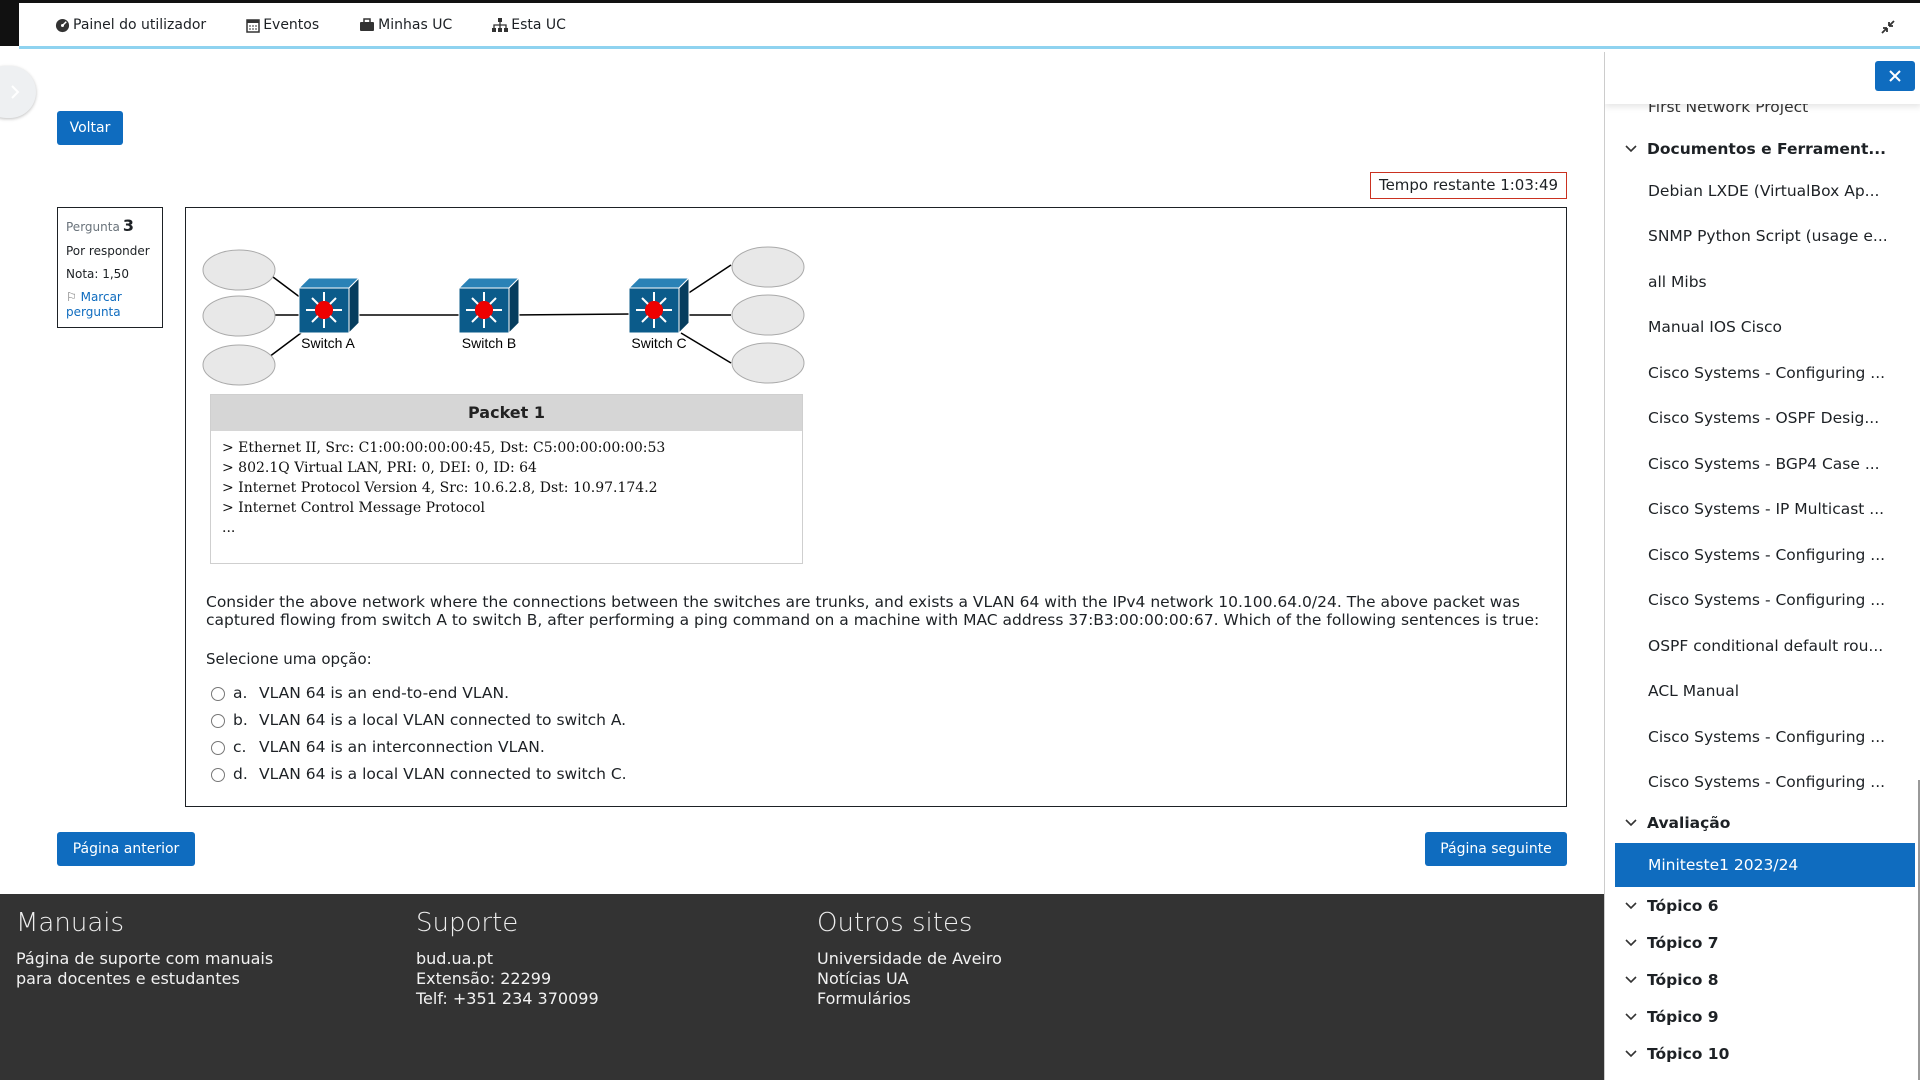 This screenshot has height=1080, width=1920. Describe the element at coordinates (130, 25) in the screenshot. I see `nav-dashboard: Painel do utilizador` at that location.